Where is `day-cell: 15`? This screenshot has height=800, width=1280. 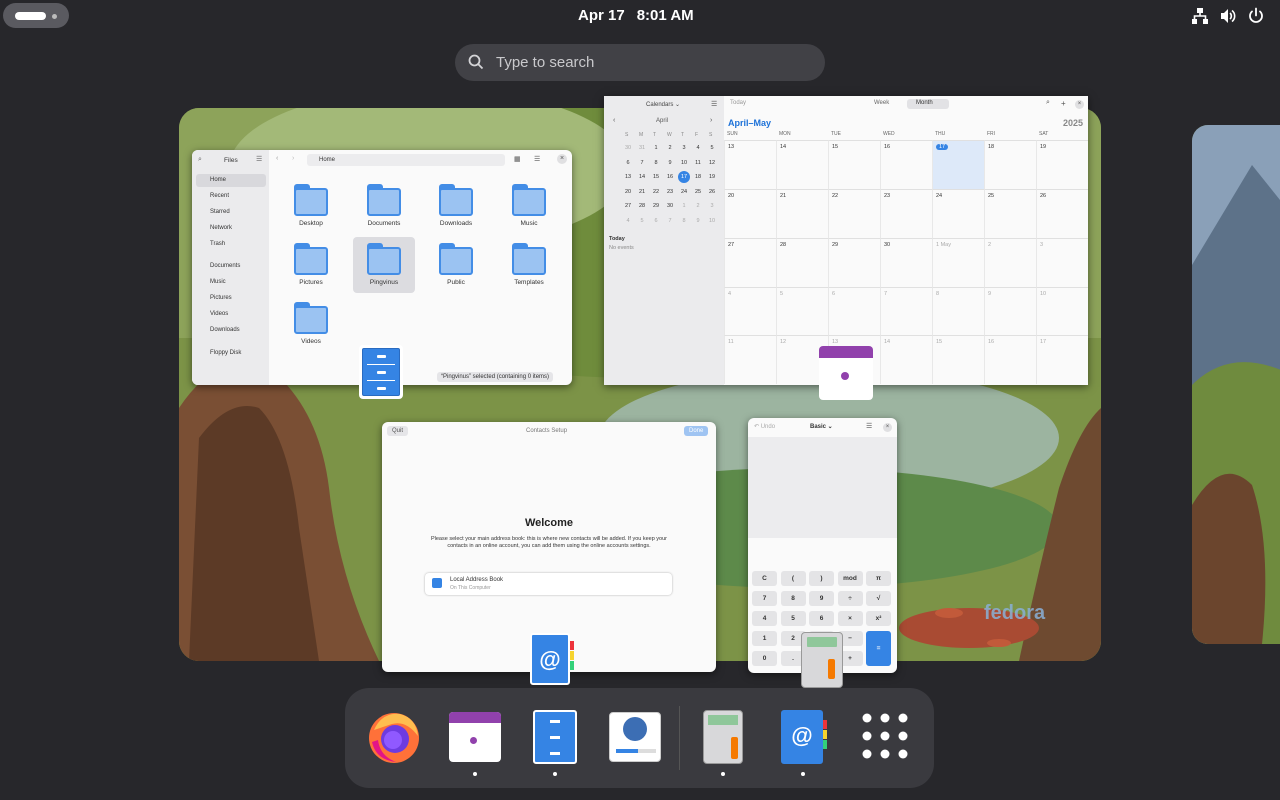 day-cell: 15 is located at coordinates (958, 360).